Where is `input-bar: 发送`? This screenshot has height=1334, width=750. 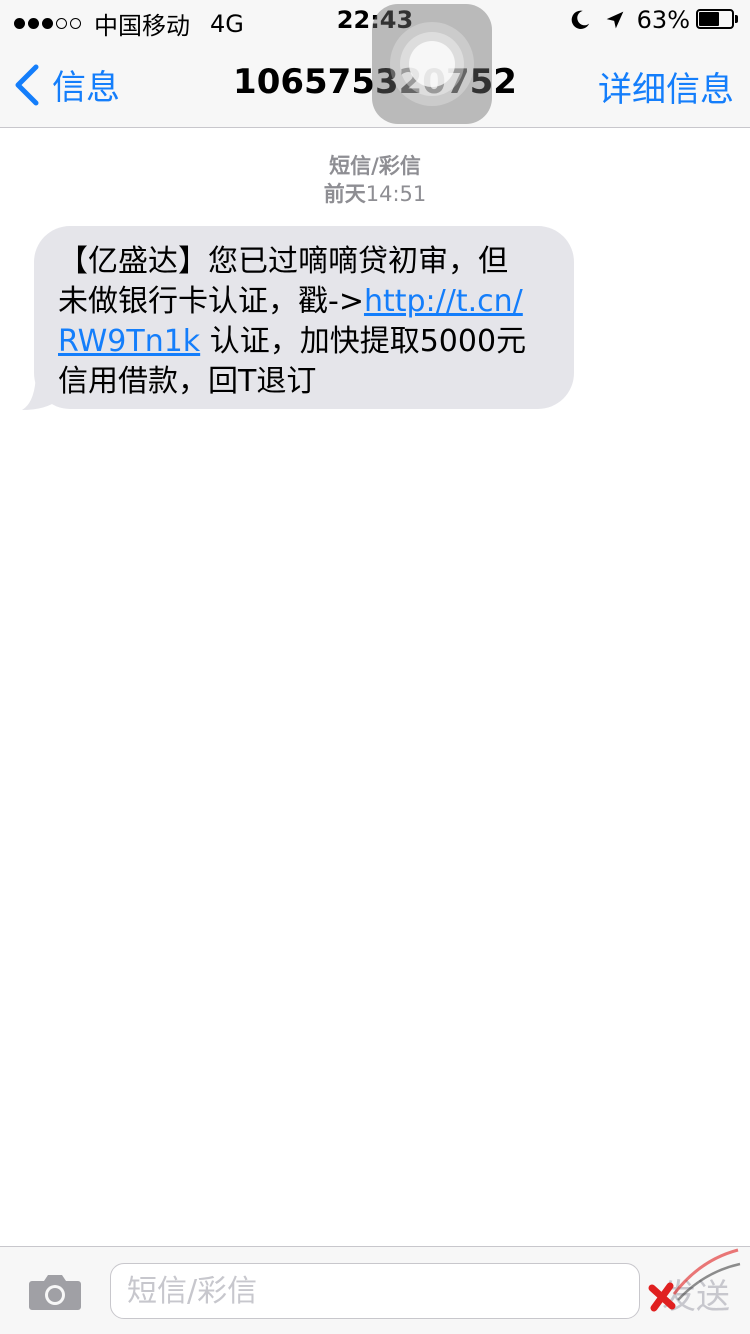
input-bar: 发送 is located at coordinates (375, 1290).